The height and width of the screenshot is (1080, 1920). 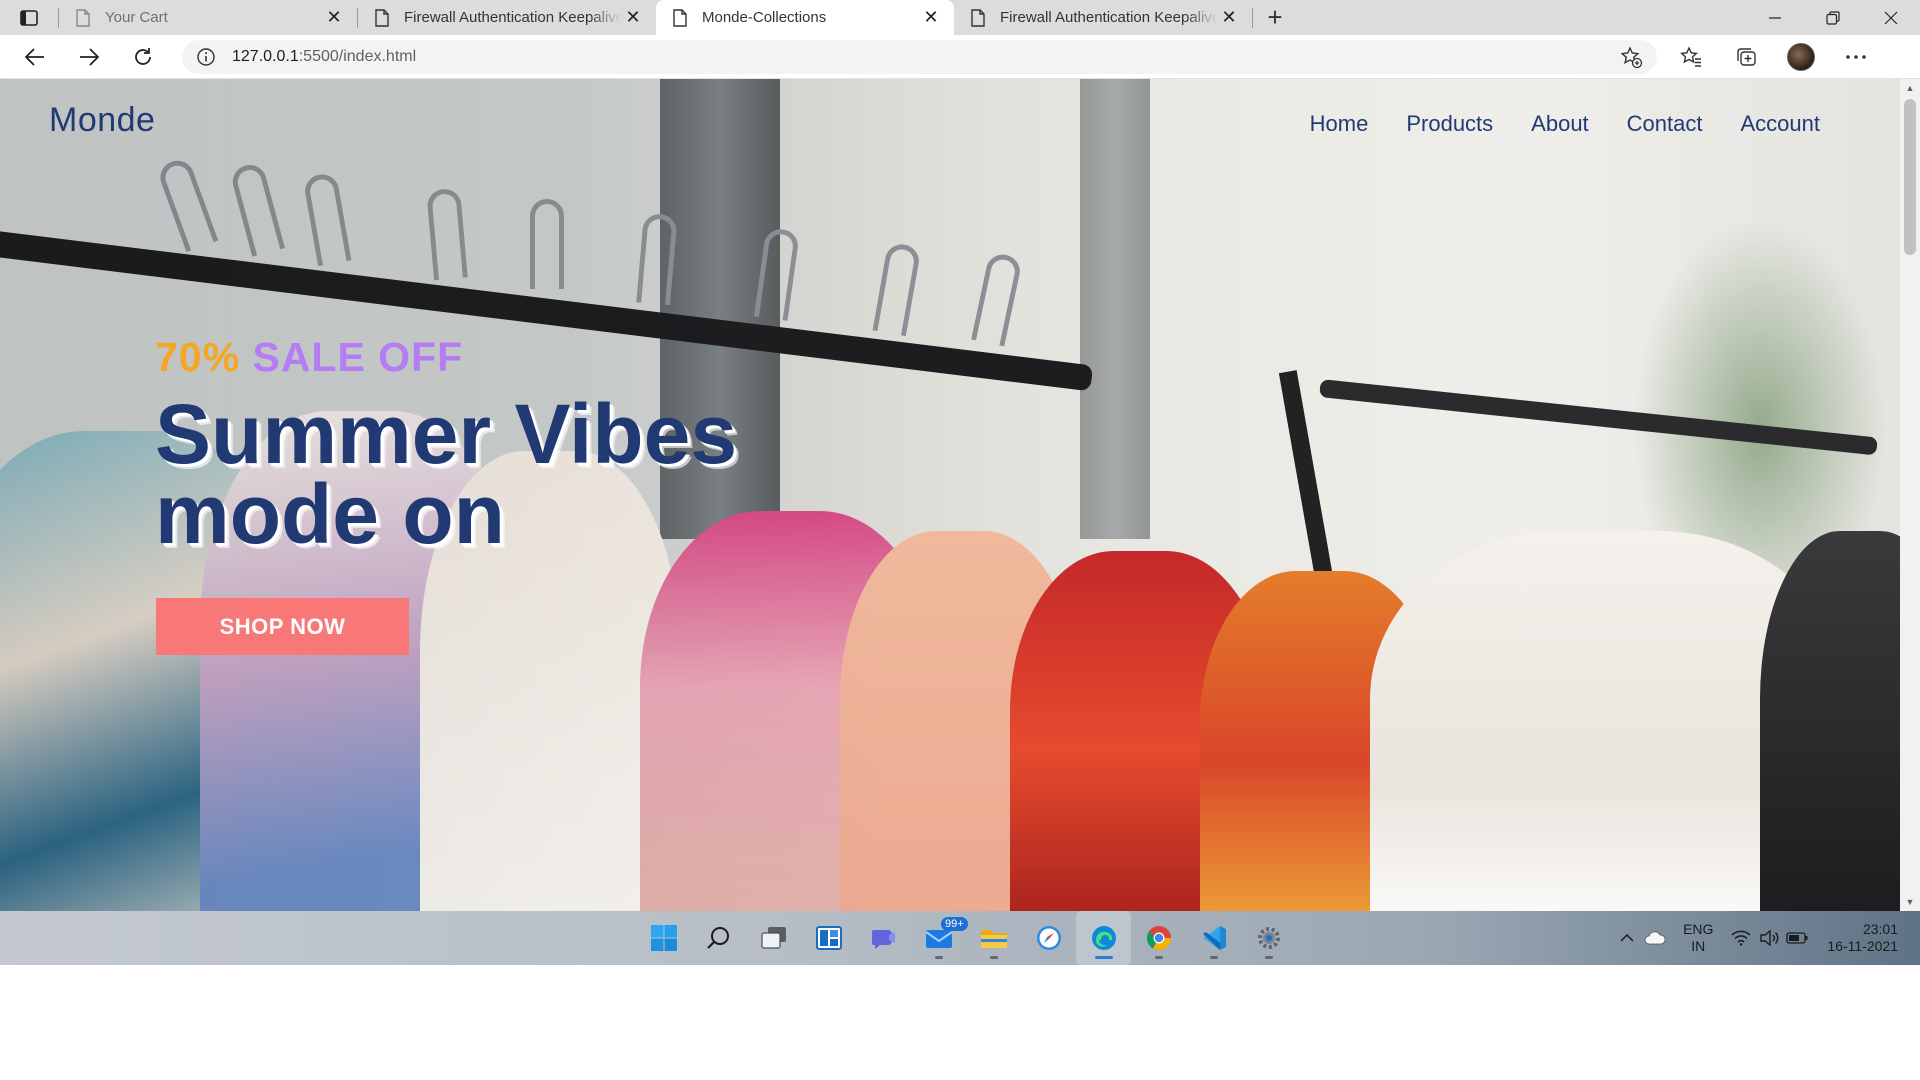 I want to click on close-icon, so click(x=1891, y=17).